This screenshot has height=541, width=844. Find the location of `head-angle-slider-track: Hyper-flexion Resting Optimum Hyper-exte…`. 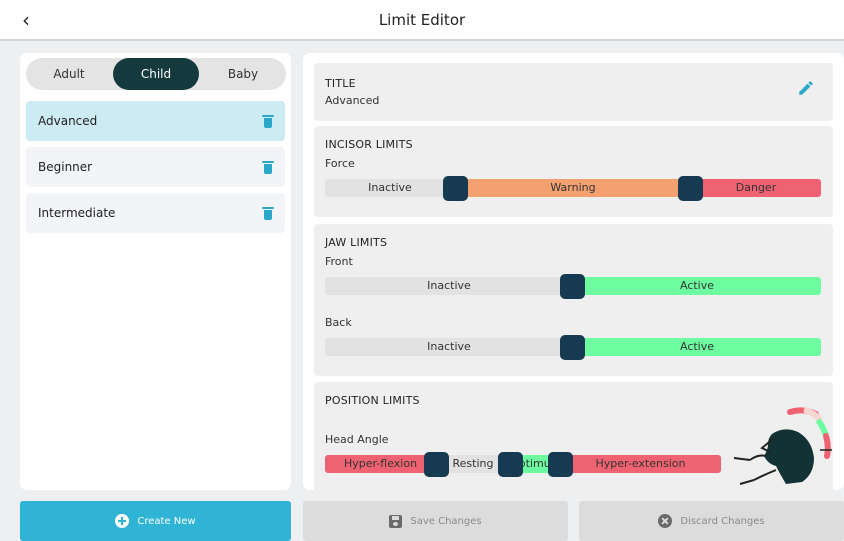

head-angle-slider-track: Hyper-flexion Resting Optimum Hyper-exte… is located at coordinates (523, 464).